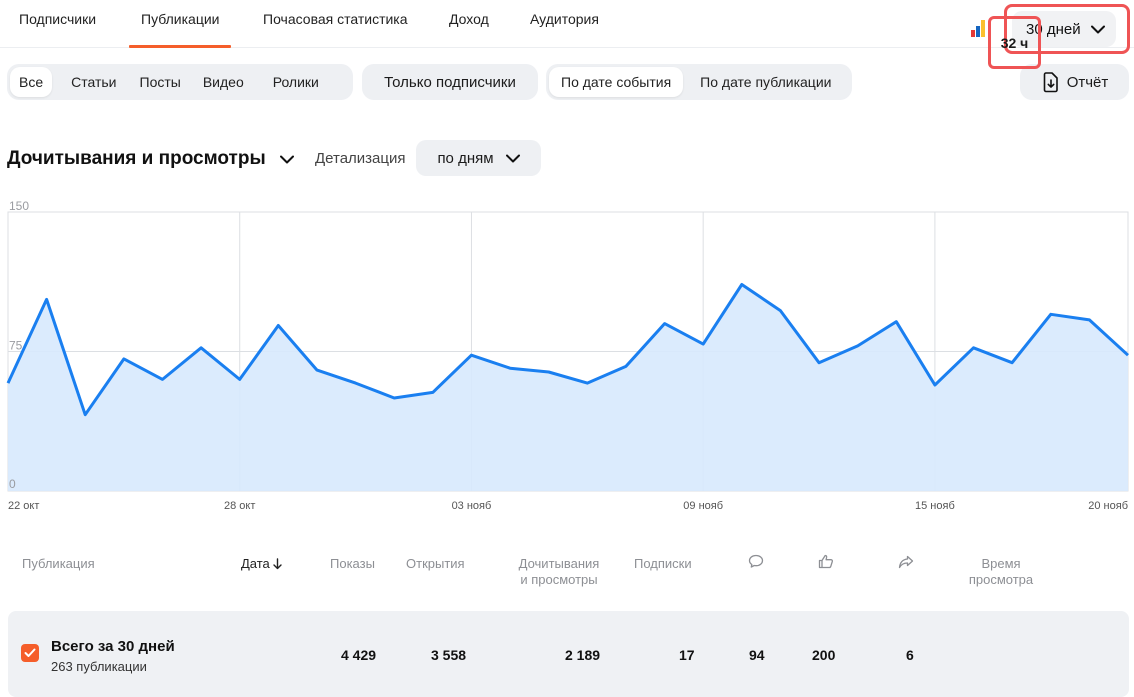 This screenshot has height=697, width=1134. Describe the element at coordinates (935, 506) in the screenshot. I see `x-tick-label: 15 нояб` at that location.